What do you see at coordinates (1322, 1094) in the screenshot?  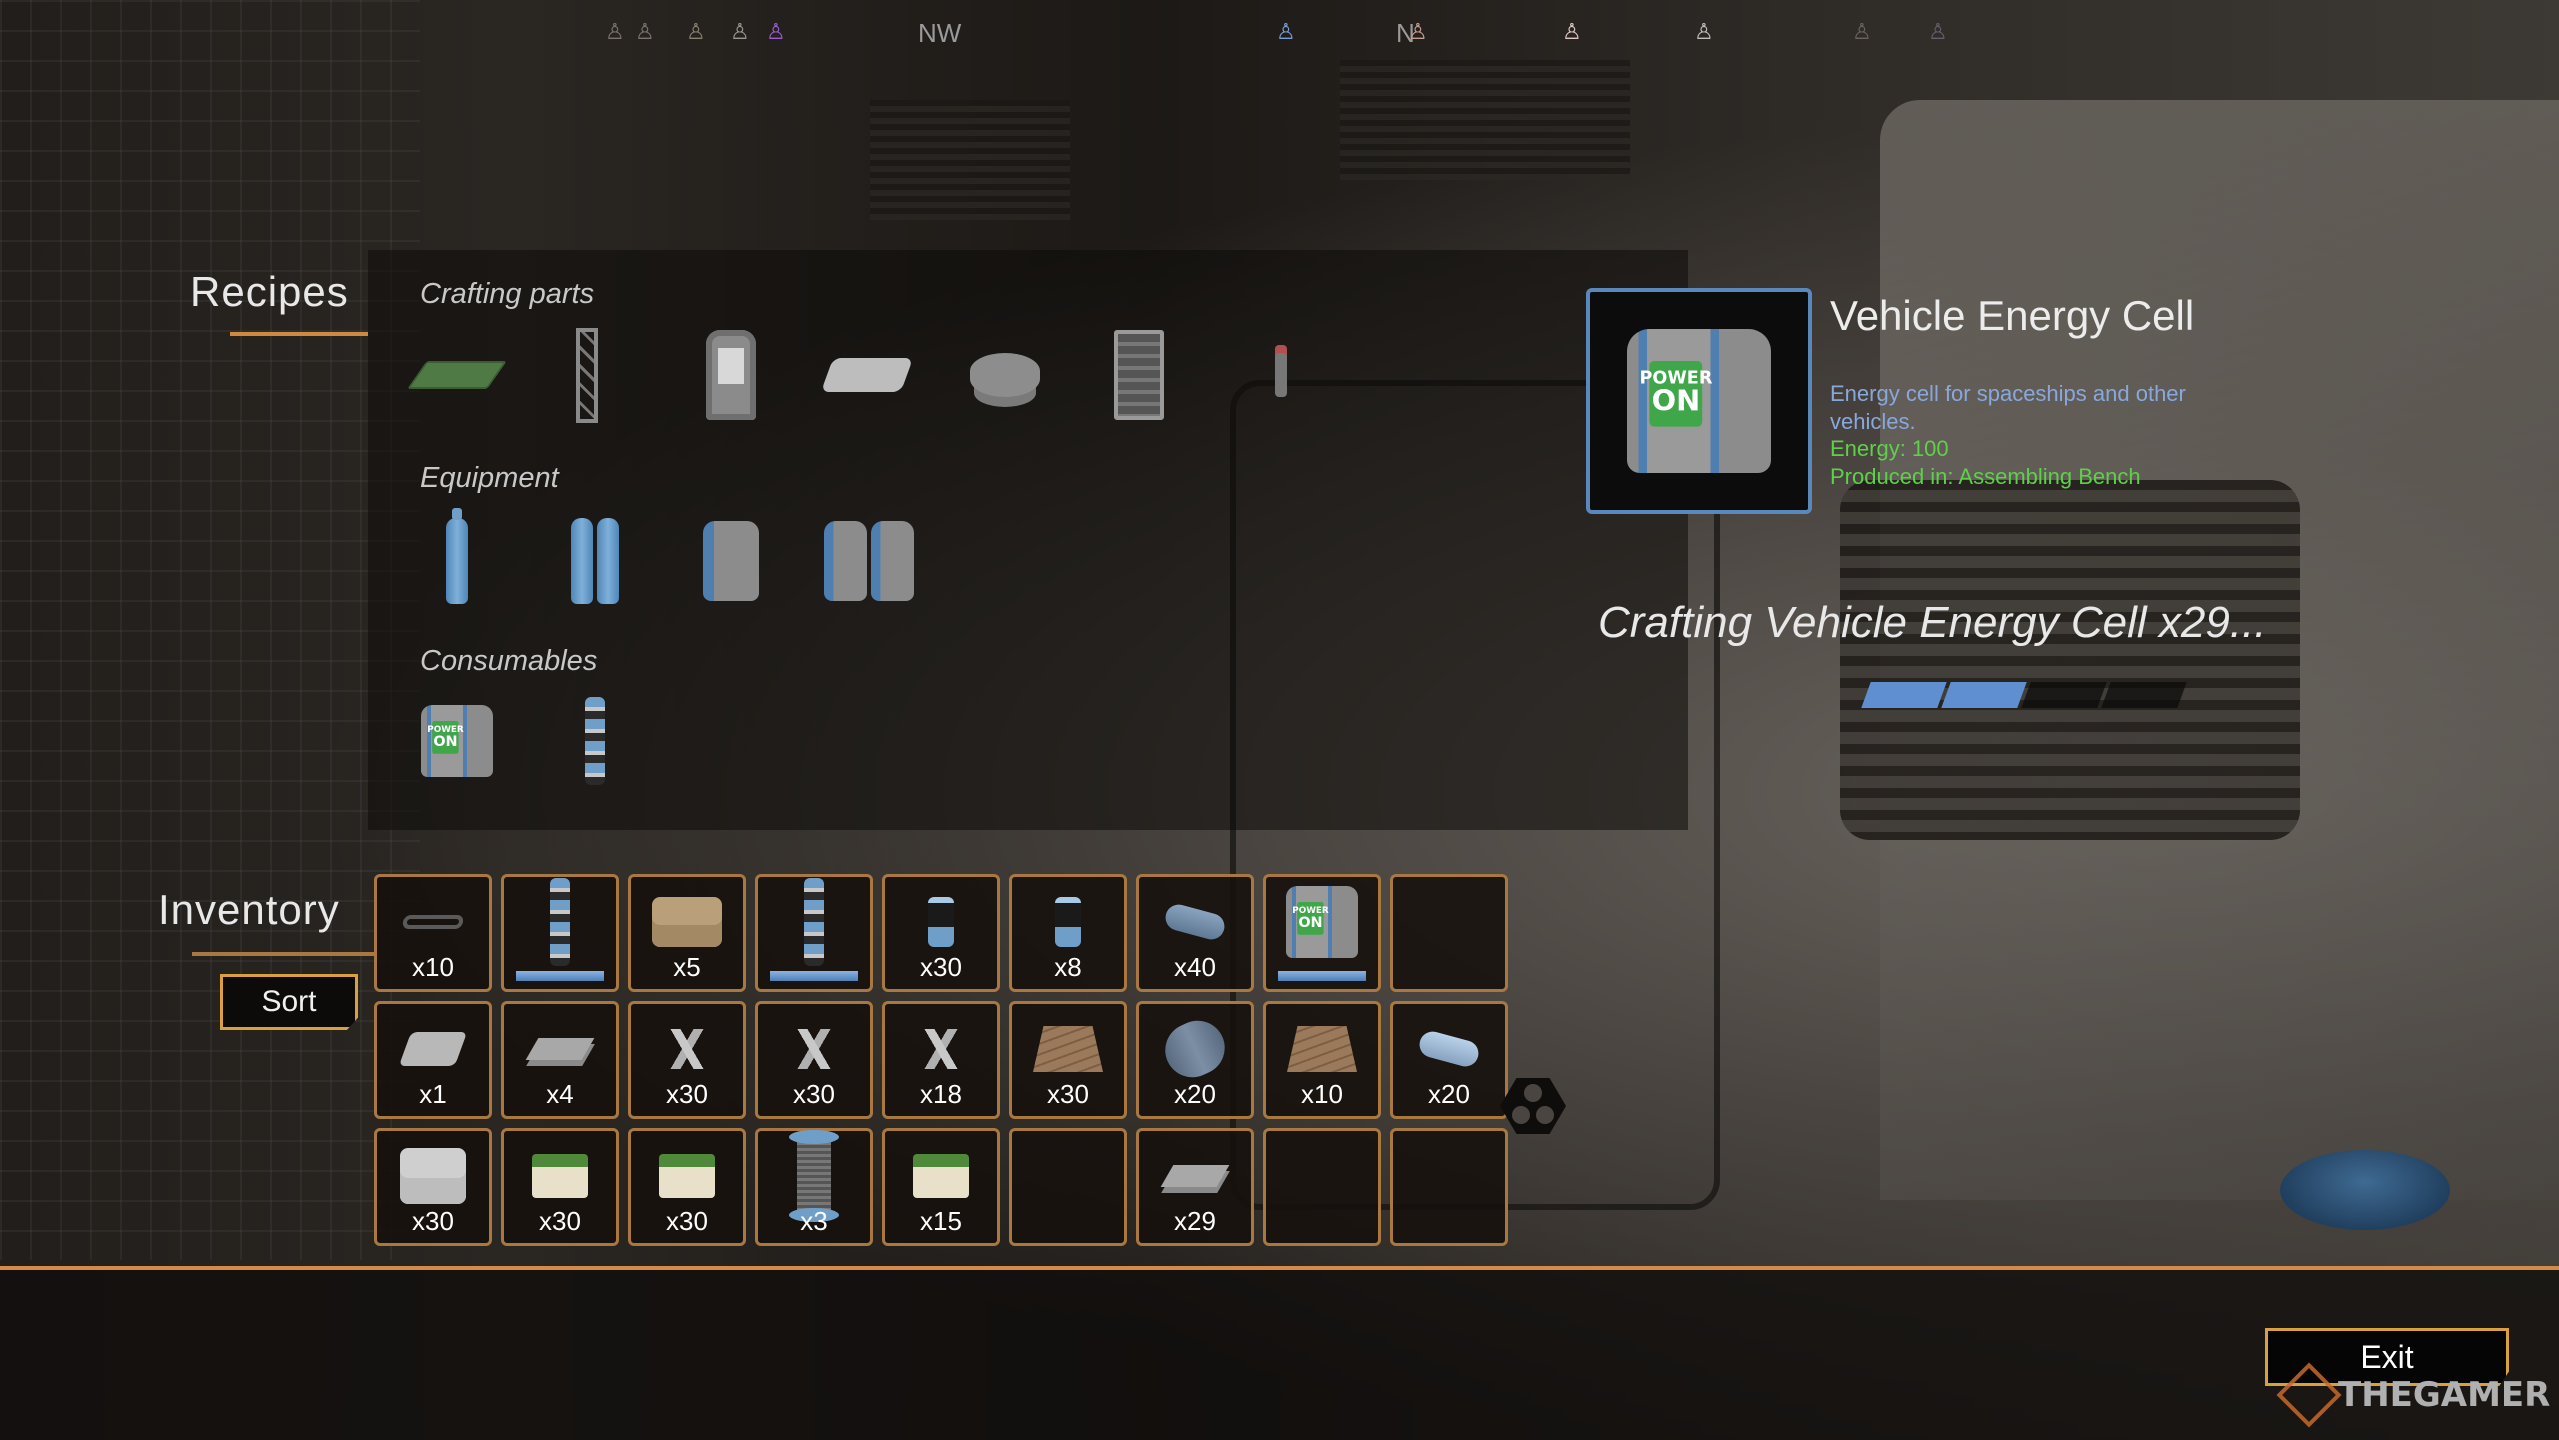 I see `slot-quantity: x10` at bounding box center [1322, 1094].